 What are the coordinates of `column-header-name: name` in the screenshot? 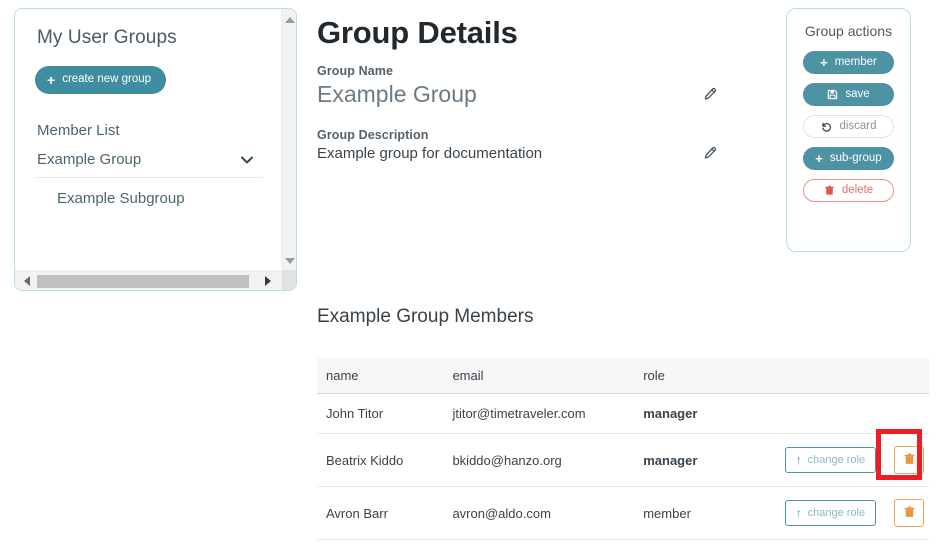 It's located at (380, 376).